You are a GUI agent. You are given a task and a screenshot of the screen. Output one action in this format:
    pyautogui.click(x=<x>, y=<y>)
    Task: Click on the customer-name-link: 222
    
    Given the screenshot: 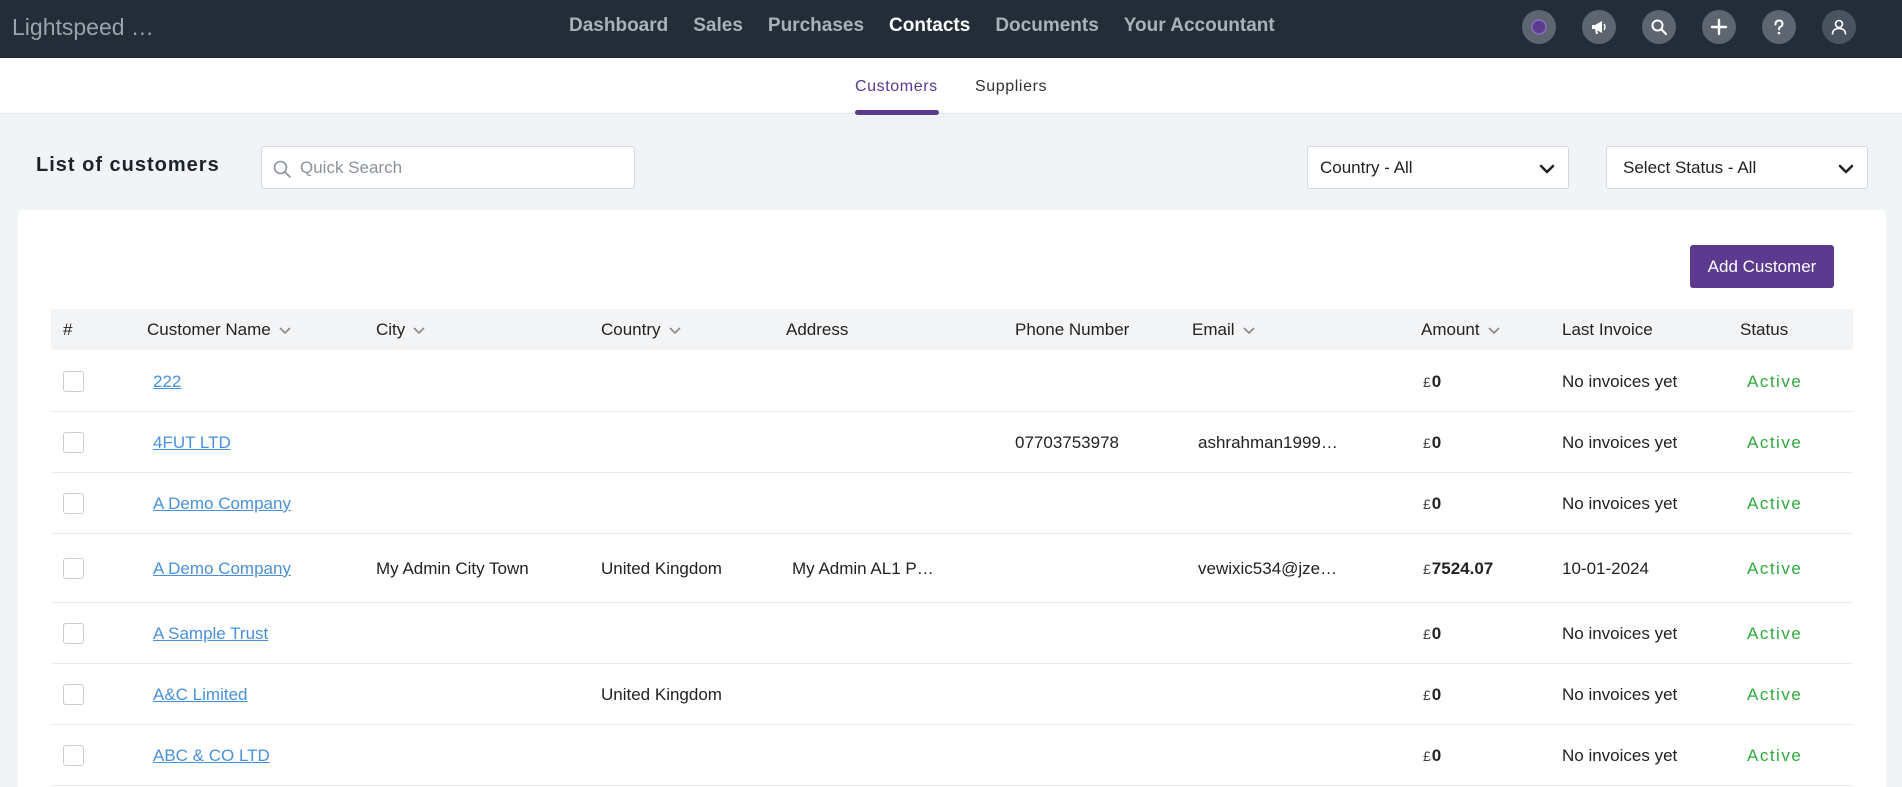 What is the action you would take?
    pyautogui.click(x=167, y=382)
    